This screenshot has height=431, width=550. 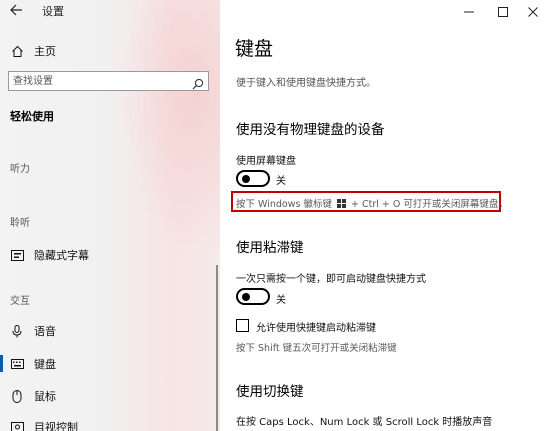 I want to click on back-arrow-icon, so click(x=19, y=12).